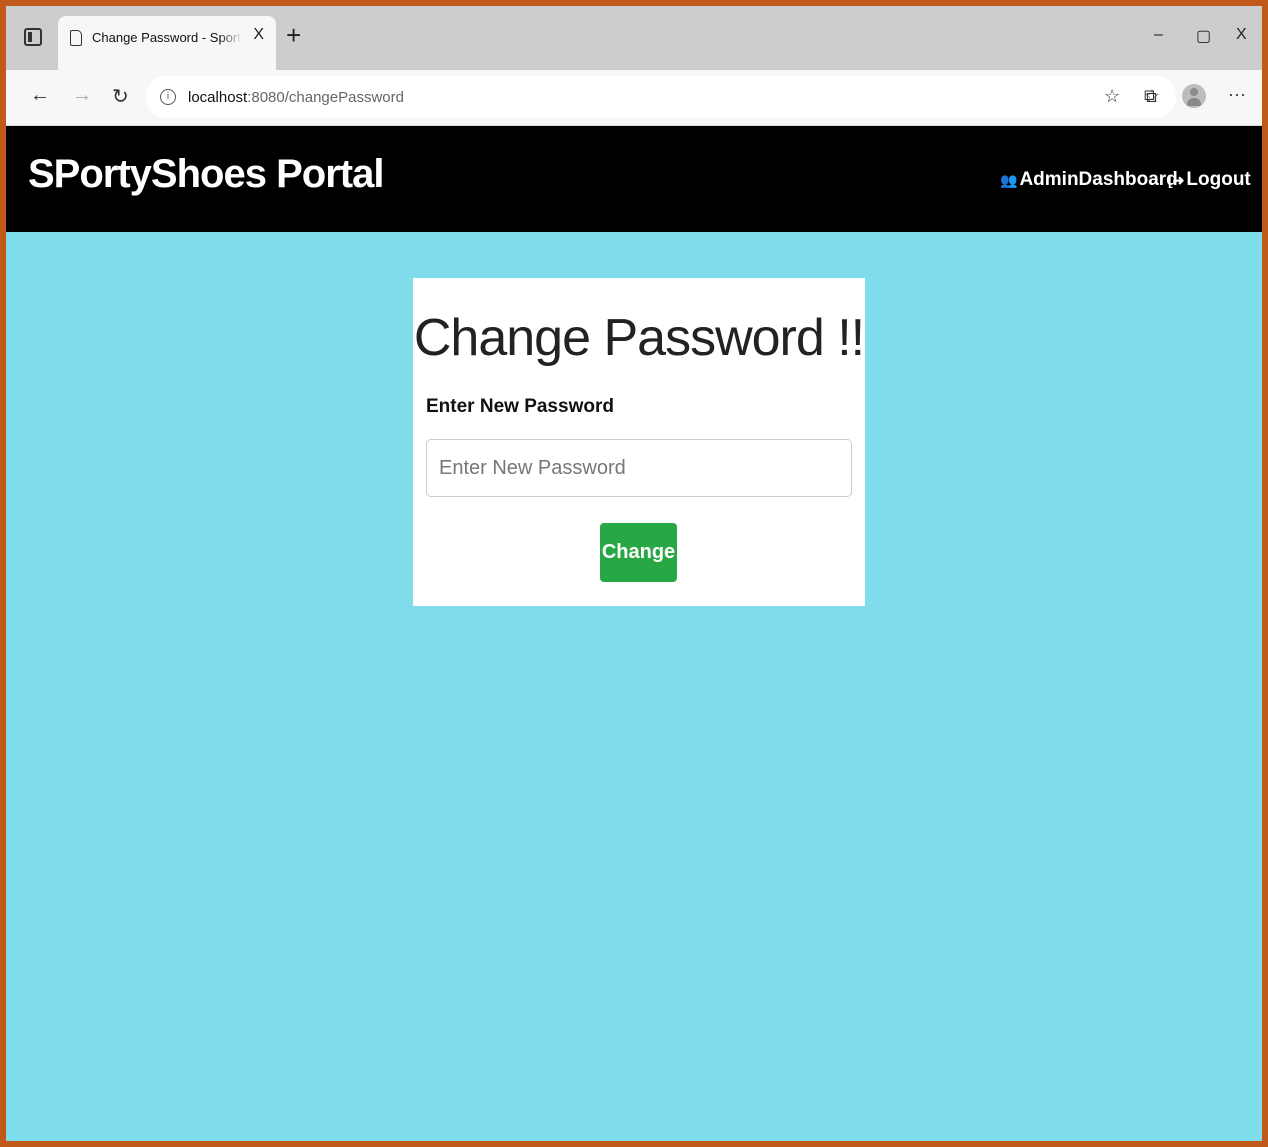 The height and width of the screenshot is (1147, 1268). What do you see at coordinates (661, 97) in the screenshot?
I see `address-bar: i localhost:8080/changePassword ☆` at bounding box center [661, 97].